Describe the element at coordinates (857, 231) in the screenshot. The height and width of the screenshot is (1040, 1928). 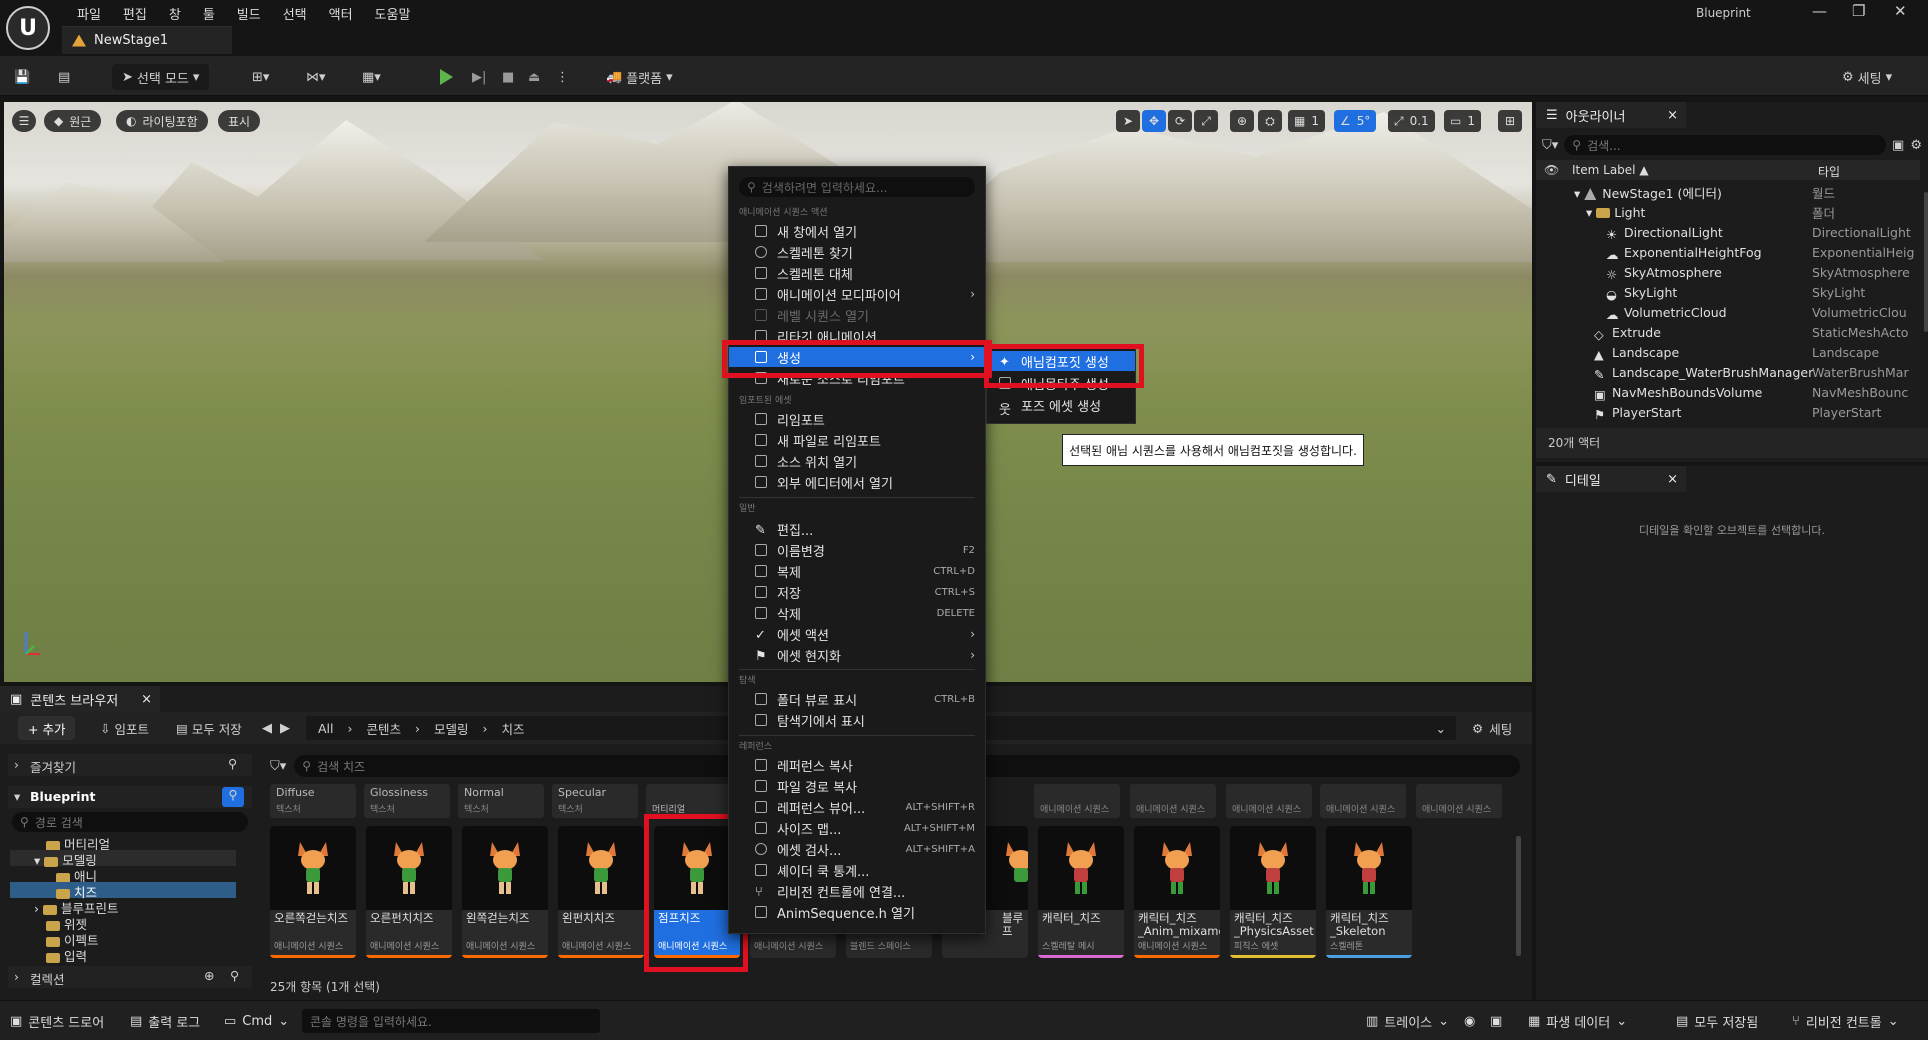
I see `menu-item-open-new-window: 새 창에서 열기` at that location.